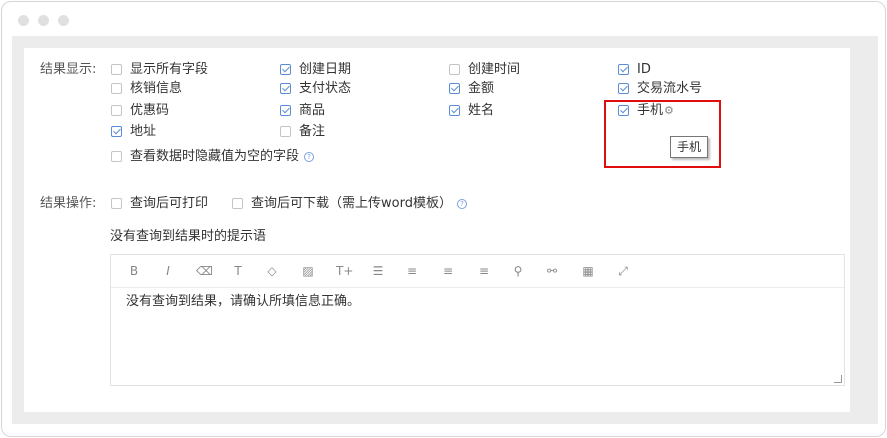 The width and height of the screenshot is (887, 438). What do you see at coordinates (448, 271) in the screenshot?
I see `align-center-icon: ≡` at bounding box center [448, 271].